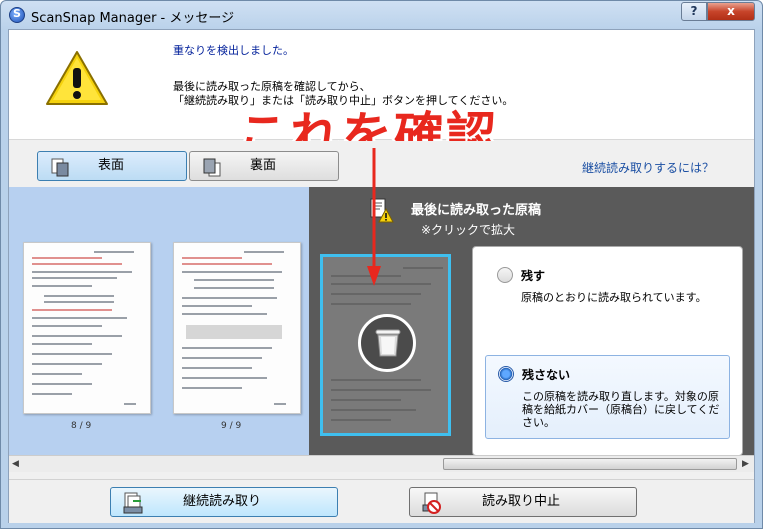  I want to click on scrollbar-thumb, so click(590, 464).